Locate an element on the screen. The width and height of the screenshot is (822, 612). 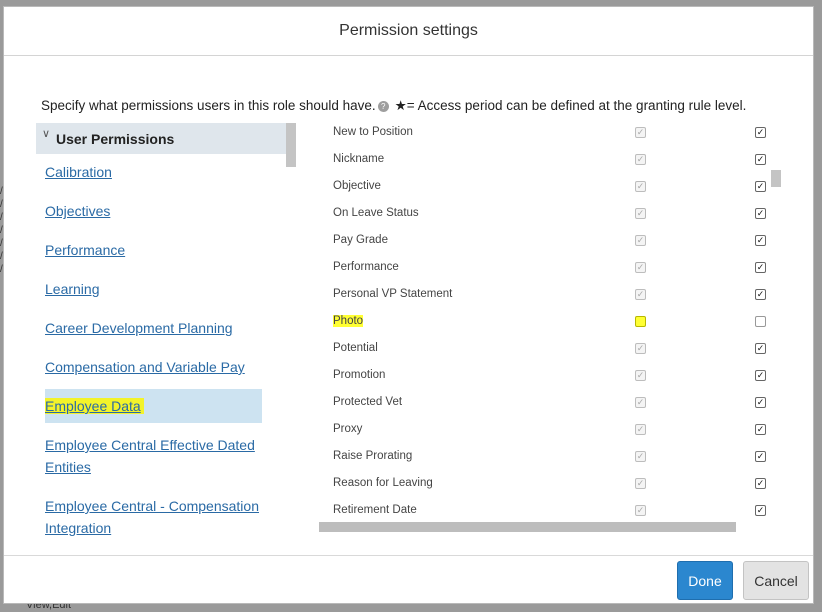
permission-field-label: Photo is located at coordinates (348, 321).